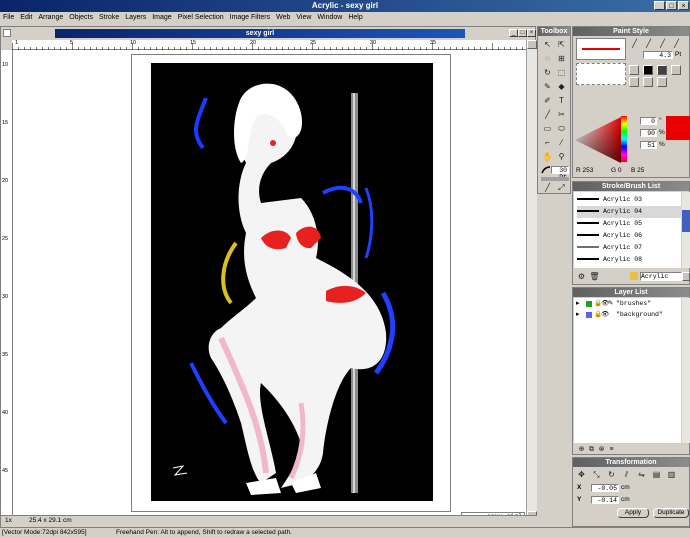 Image resolution: width=690 pixels, height=538 pixels. Describe the element at coordinates (629, 212) in the screenshot. I see `stroke-list-item-selected: Acrylic 04` at that location.